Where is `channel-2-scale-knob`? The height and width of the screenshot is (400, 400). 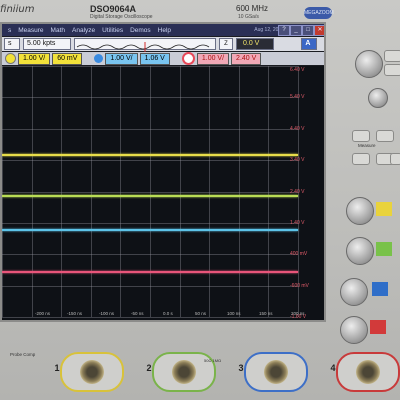
channel-2-scale-knob is located at coordinates (360, 251).